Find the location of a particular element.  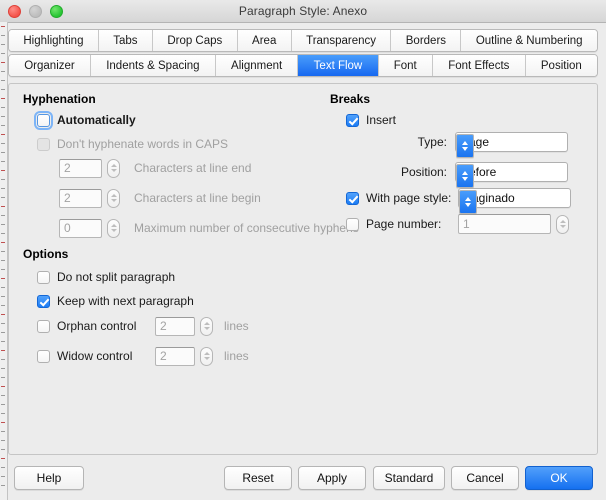

chars-line-end-label: Characters at line end is located at coordinates (193, 168).